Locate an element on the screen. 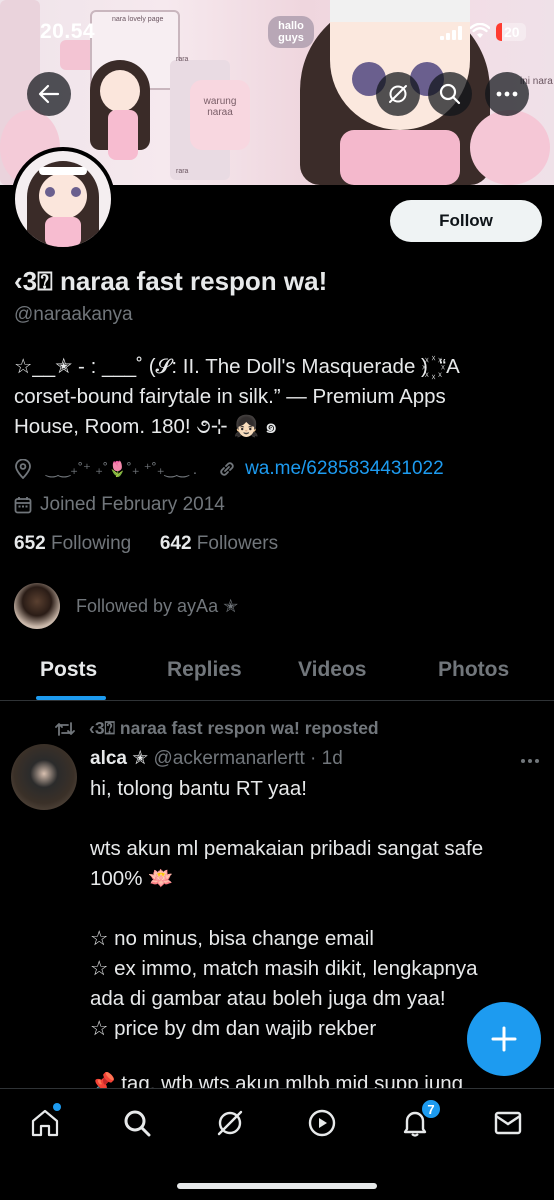 The image size is (554, 1200). more-button is located at coordinates (507, 94).